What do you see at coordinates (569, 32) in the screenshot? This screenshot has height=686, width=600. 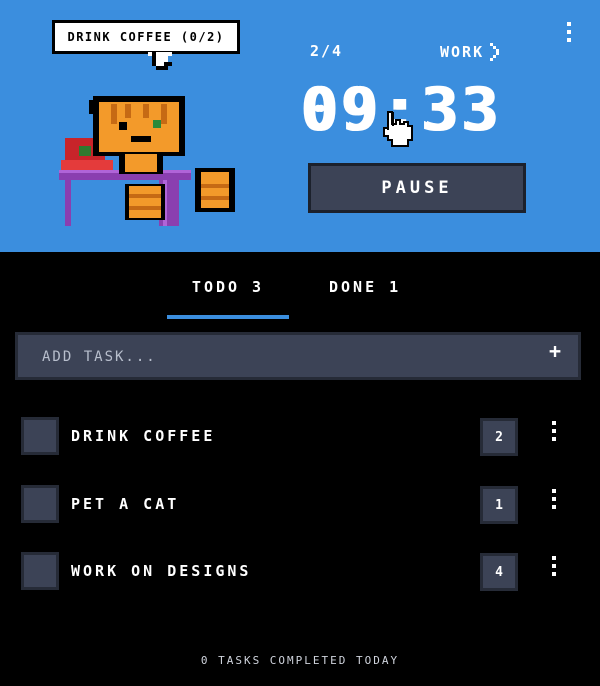 I see `header-menu-icon` at bounding box center [569, 32].